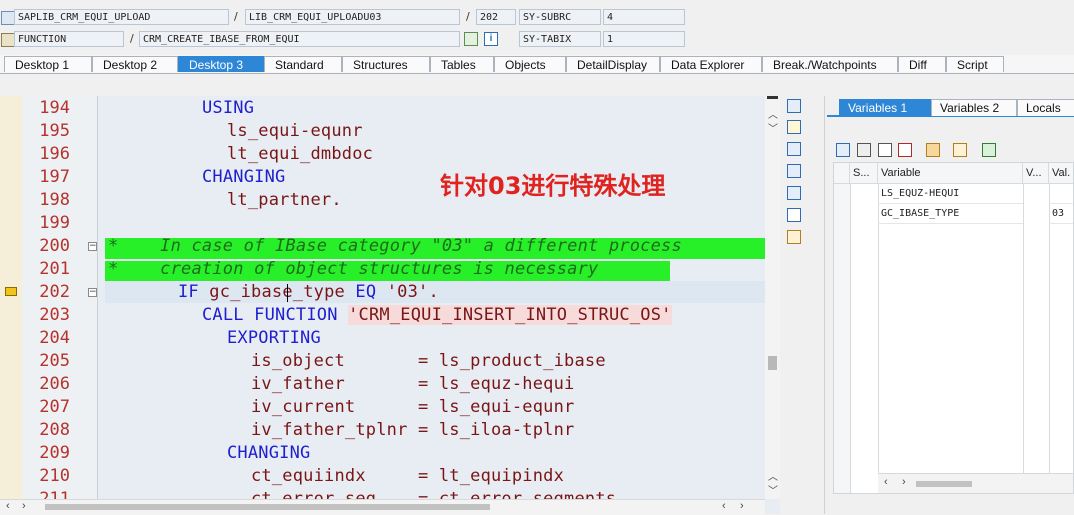  Describe the element at coordinates (270, 315) in the screenshot. I see `keyword: CALL FUNCTION` at that location.